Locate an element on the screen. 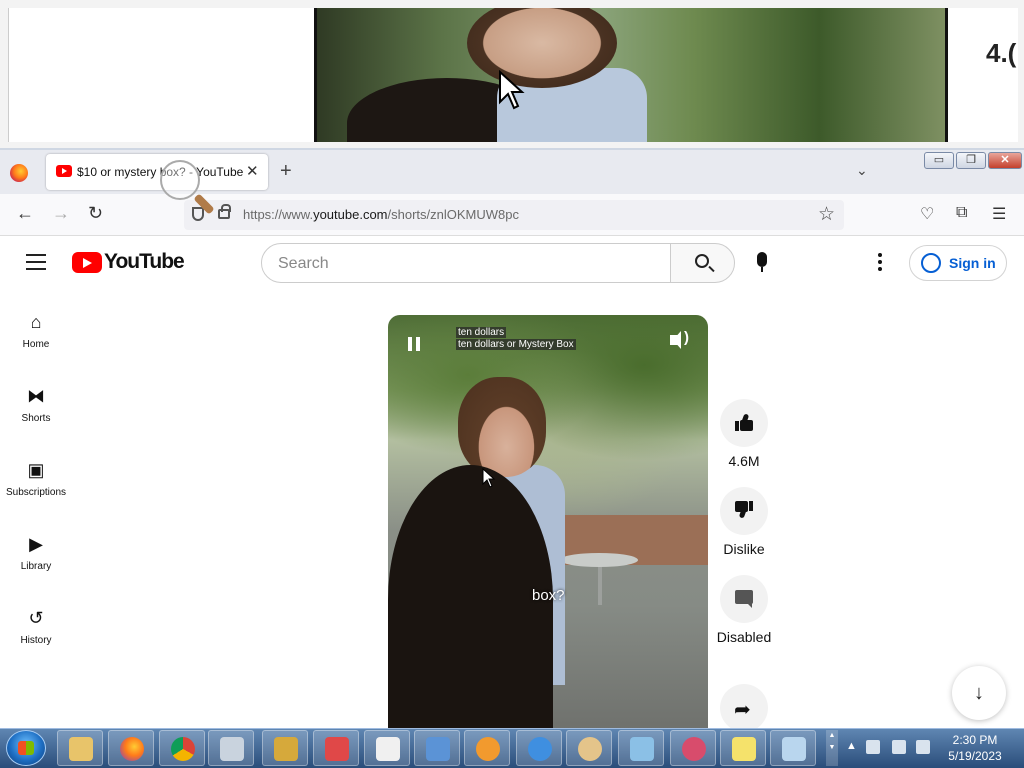  history-icon: ↺ is located at coordinates (36, 618).